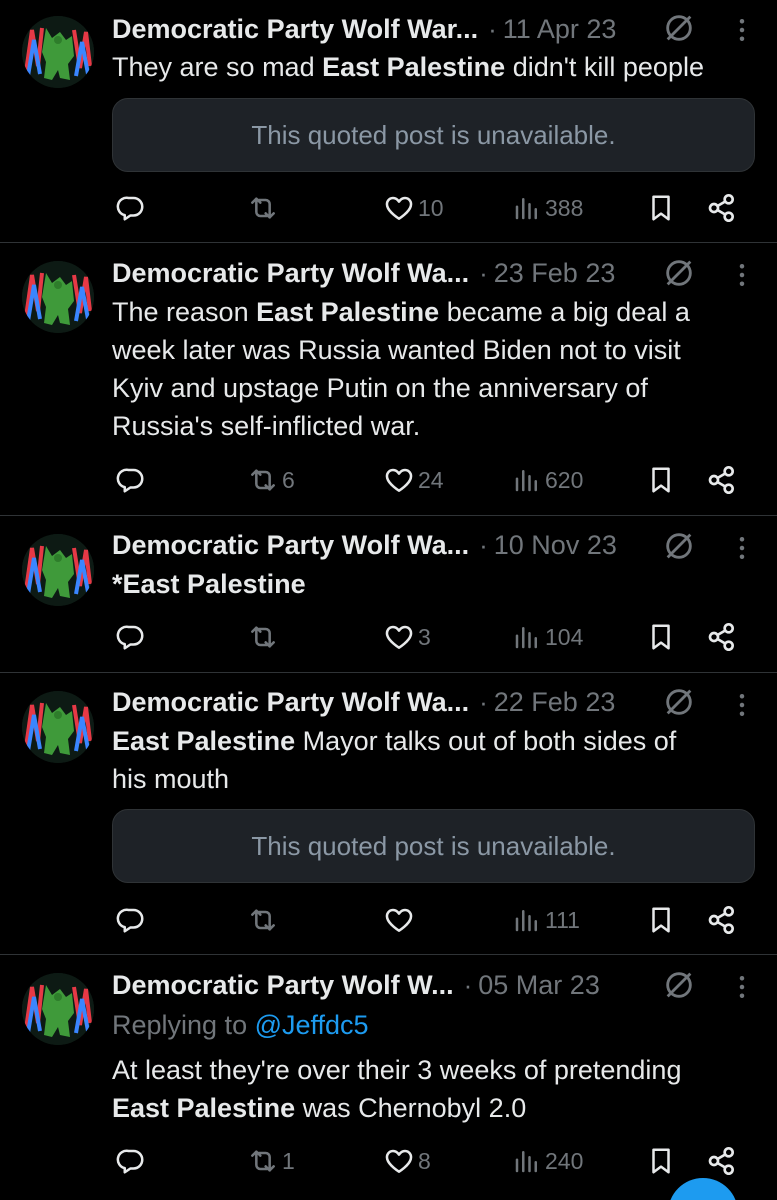  Describe the element at coordinates (271, 1161) in the screenshot. I see `repost-button: 1` at that location.